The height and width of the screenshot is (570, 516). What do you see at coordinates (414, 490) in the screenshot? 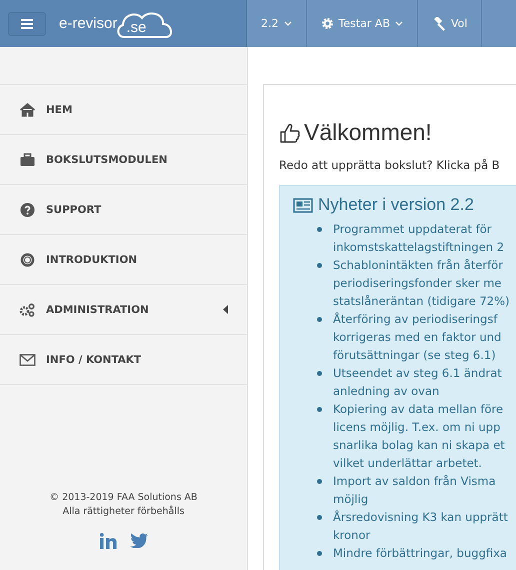
I see `news-item-text: Import av saldon från Visma möjlig` at bounding box center [414, 490].